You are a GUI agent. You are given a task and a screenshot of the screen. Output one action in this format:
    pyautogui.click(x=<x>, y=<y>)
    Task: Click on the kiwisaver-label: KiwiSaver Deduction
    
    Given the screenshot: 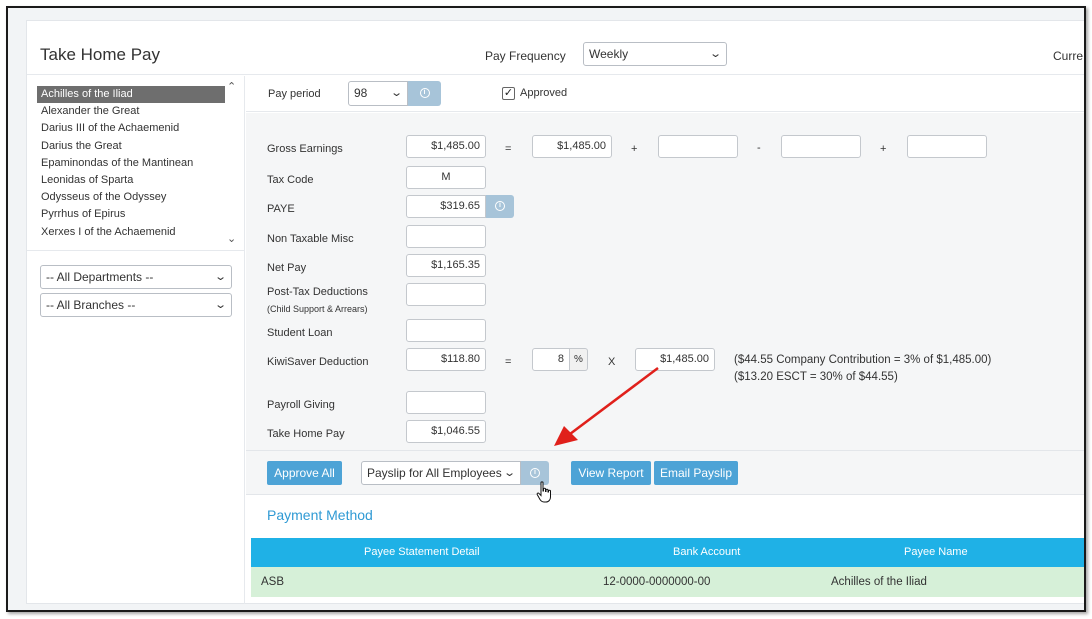 What is the action you would take?
    pyautogui.click(x=318, y=362)
    